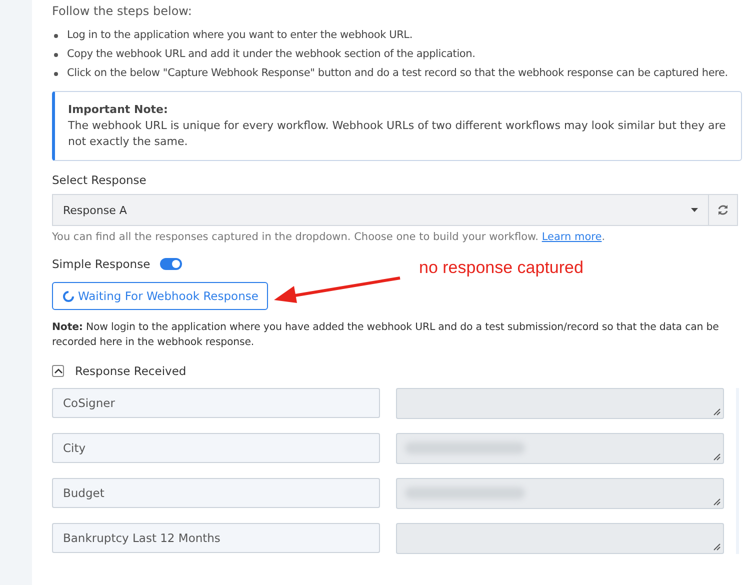 This screenshot has height=585, width=753. I want to click on note-text: The webhook URL is unique for every workflow. Webhook URLs of two different workflows may look similar but they are not exactly the same., so click(397, 134).